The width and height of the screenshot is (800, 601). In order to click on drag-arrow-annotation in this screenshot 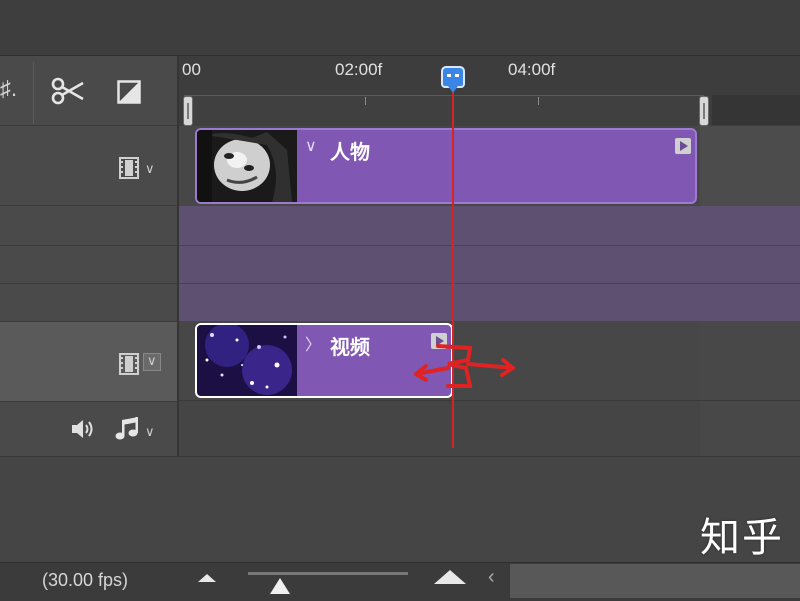, I will do `click(464, 366)`.